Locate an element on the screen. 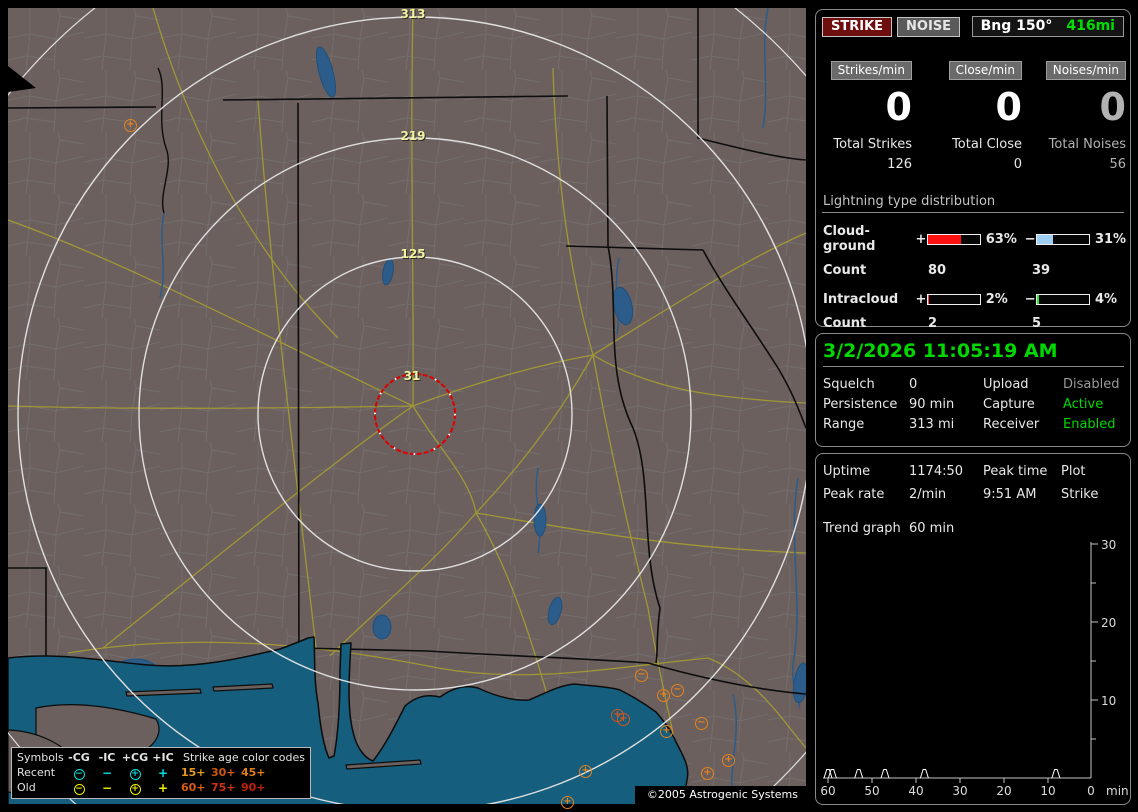 Image resolution: width=1138 pixels, height=812 pixels. cg-positive-bar is located at coordinates (954, 239).